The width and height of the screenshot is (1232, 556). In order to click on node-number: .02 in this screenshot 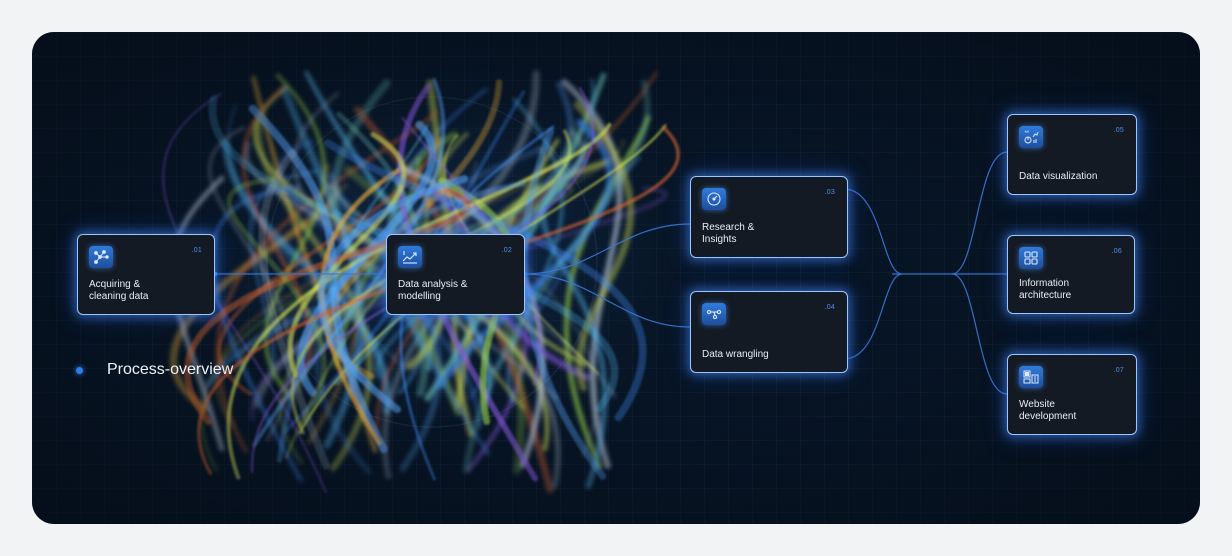, I will do `click(506, 250)`.